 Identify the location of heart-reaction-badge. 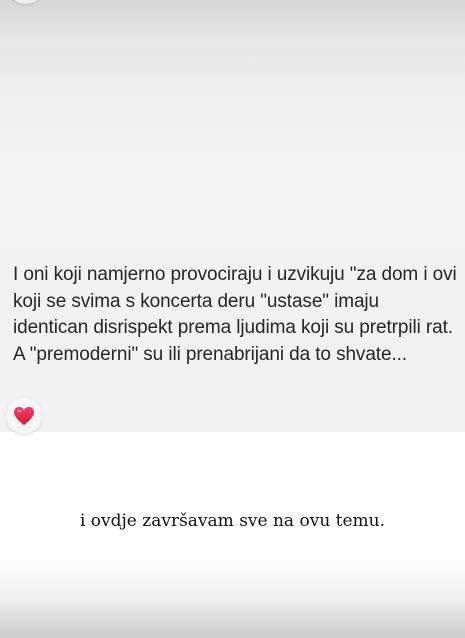
(24, 416).